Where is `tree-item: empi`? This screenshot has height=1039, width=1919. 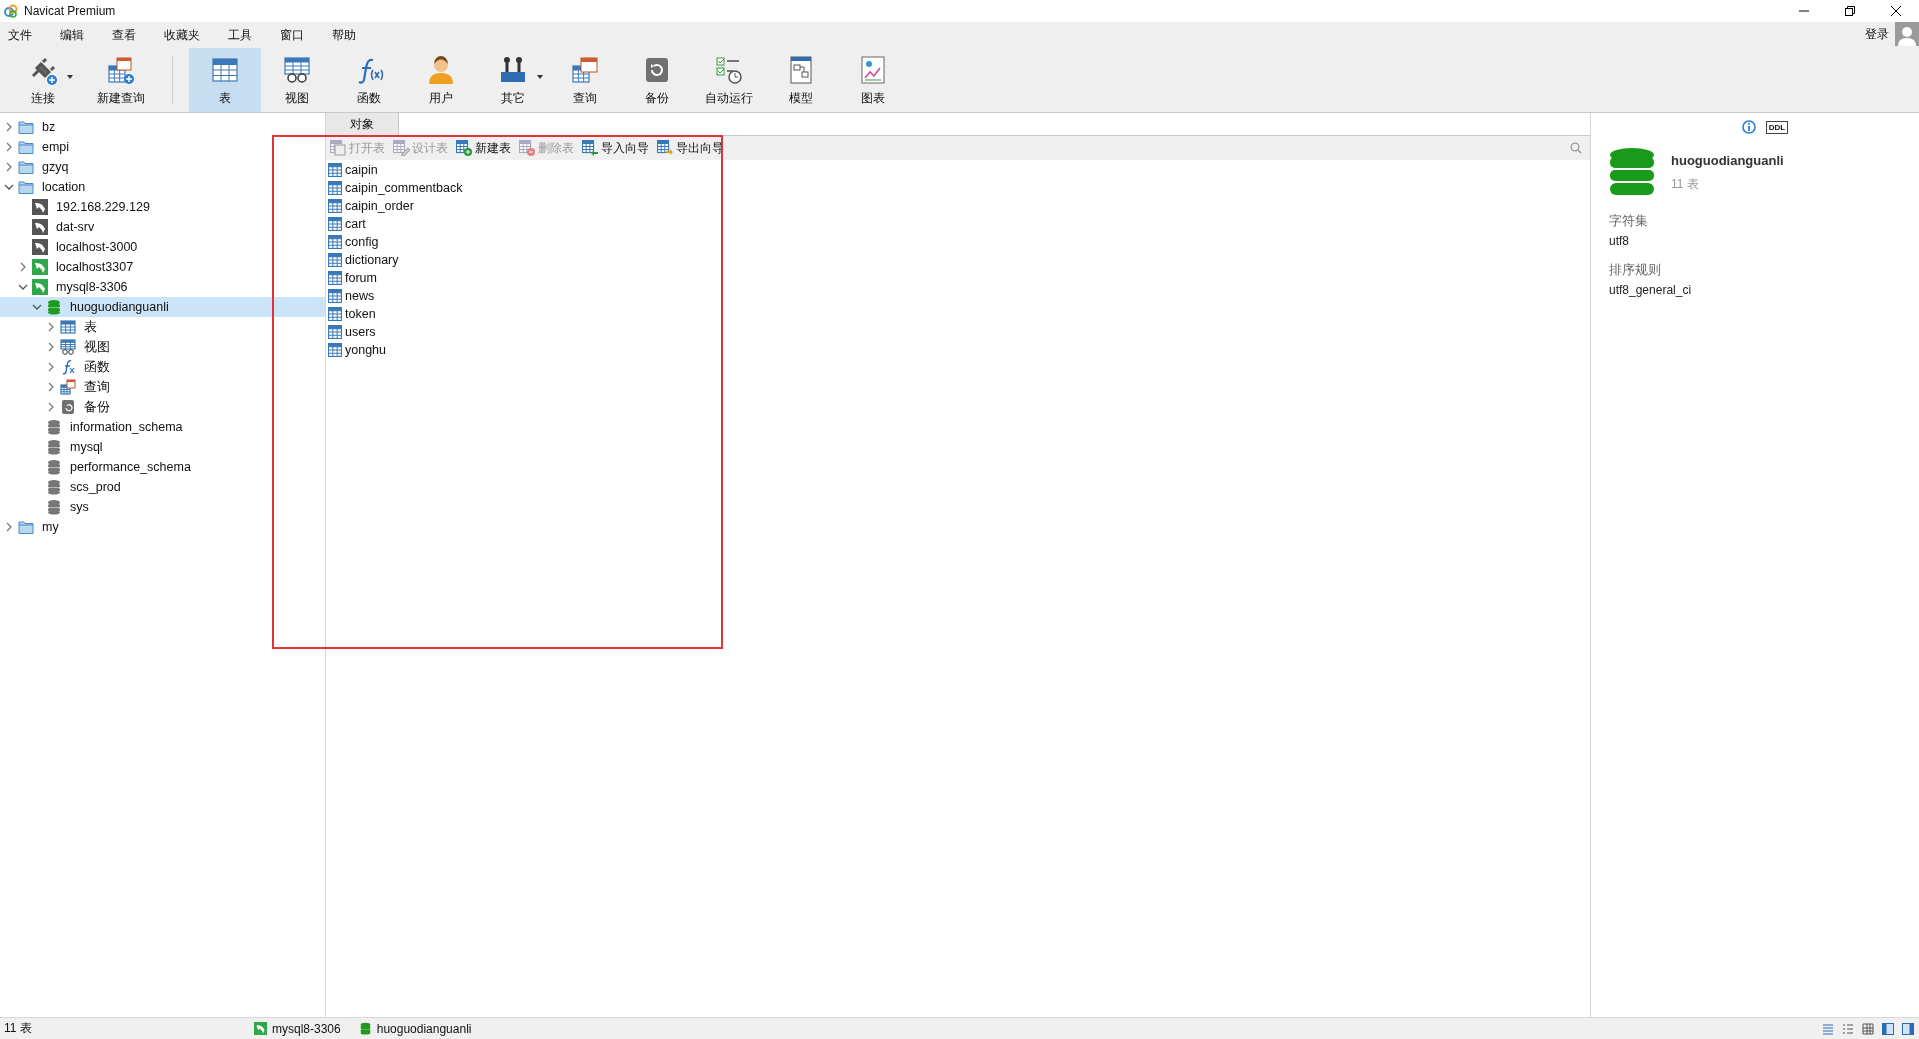
tree-item: empi is located at coordinates (162, 147).